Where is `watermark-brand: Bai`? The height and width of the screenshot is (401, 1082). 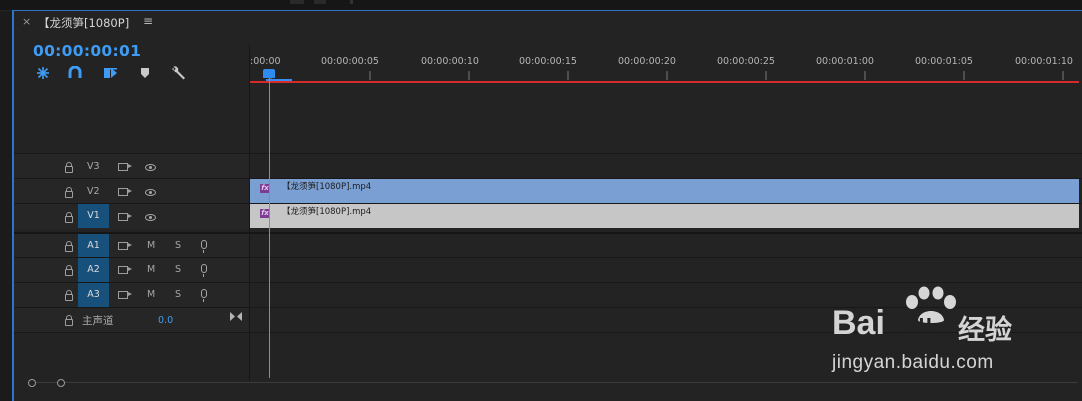
watermark-brand: Bai is located at coordinates (858, 323).